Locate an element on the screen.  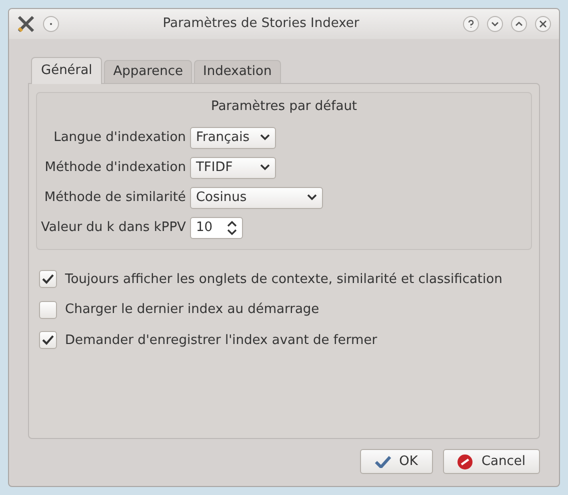
checkbox-label: Demander d'enregistrer l'index avant de fermer is located at coordinates (221, 341).